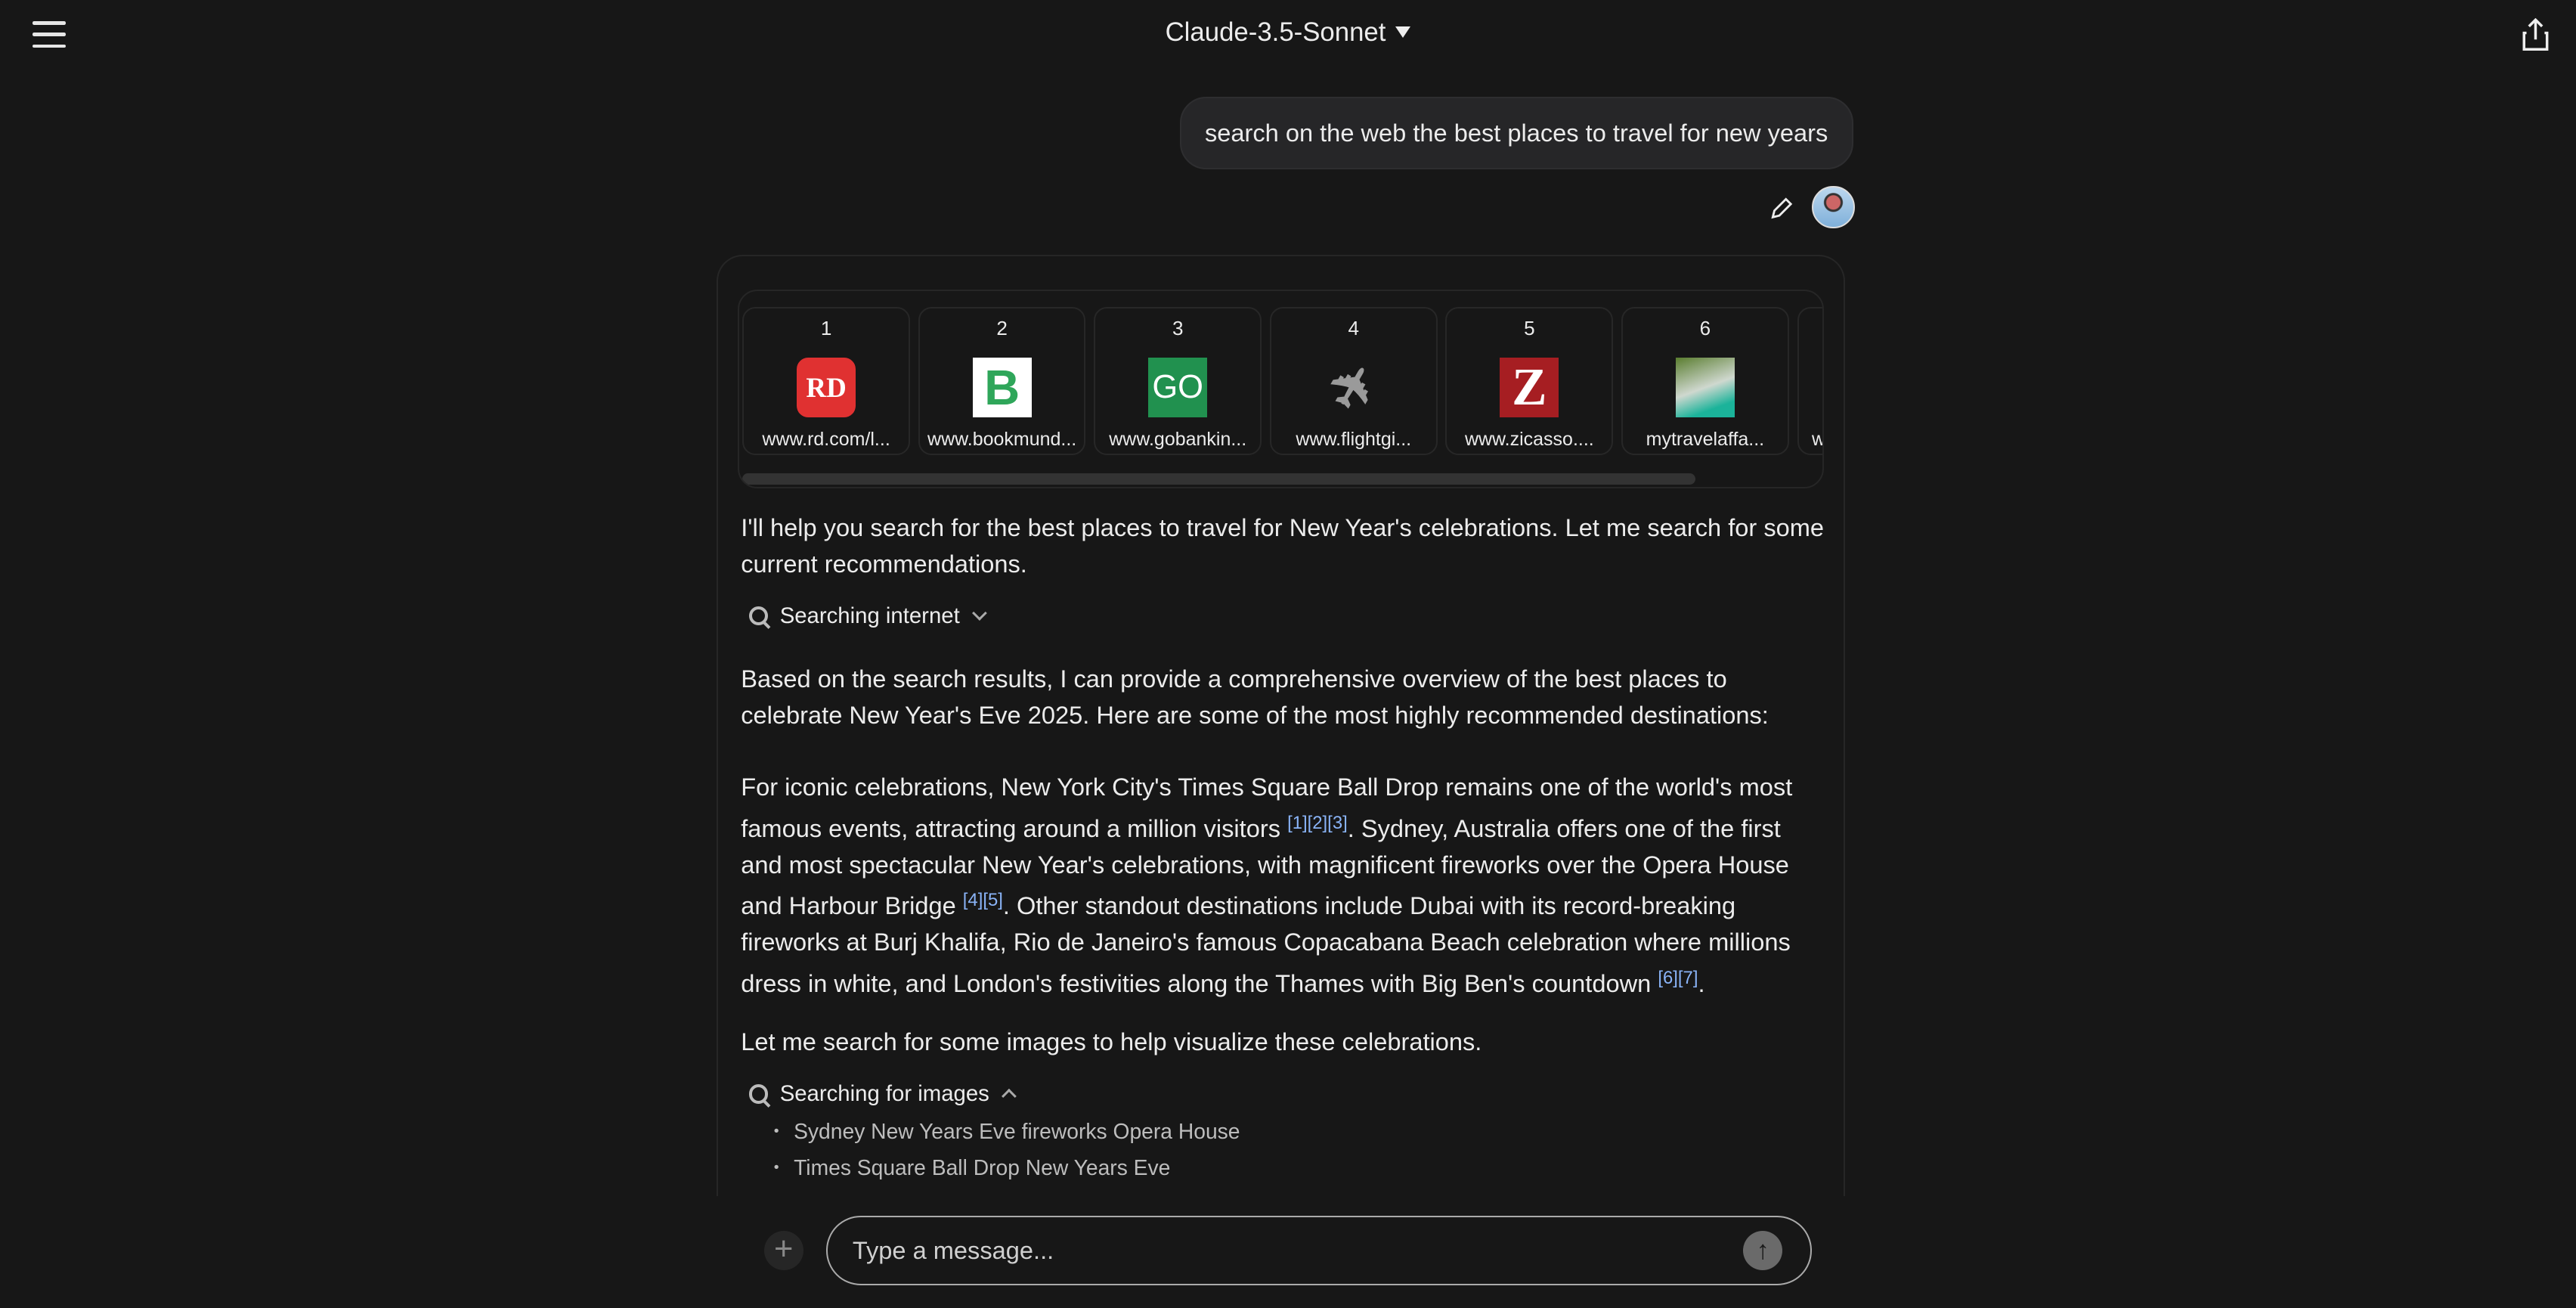 This screenshot has height=1308, width=2576. What do you see at coordinates (1275, 32) in the screenshot?
I see `model-name: Claude-3.5-Sonnet` at bounding box center [1275, 32].